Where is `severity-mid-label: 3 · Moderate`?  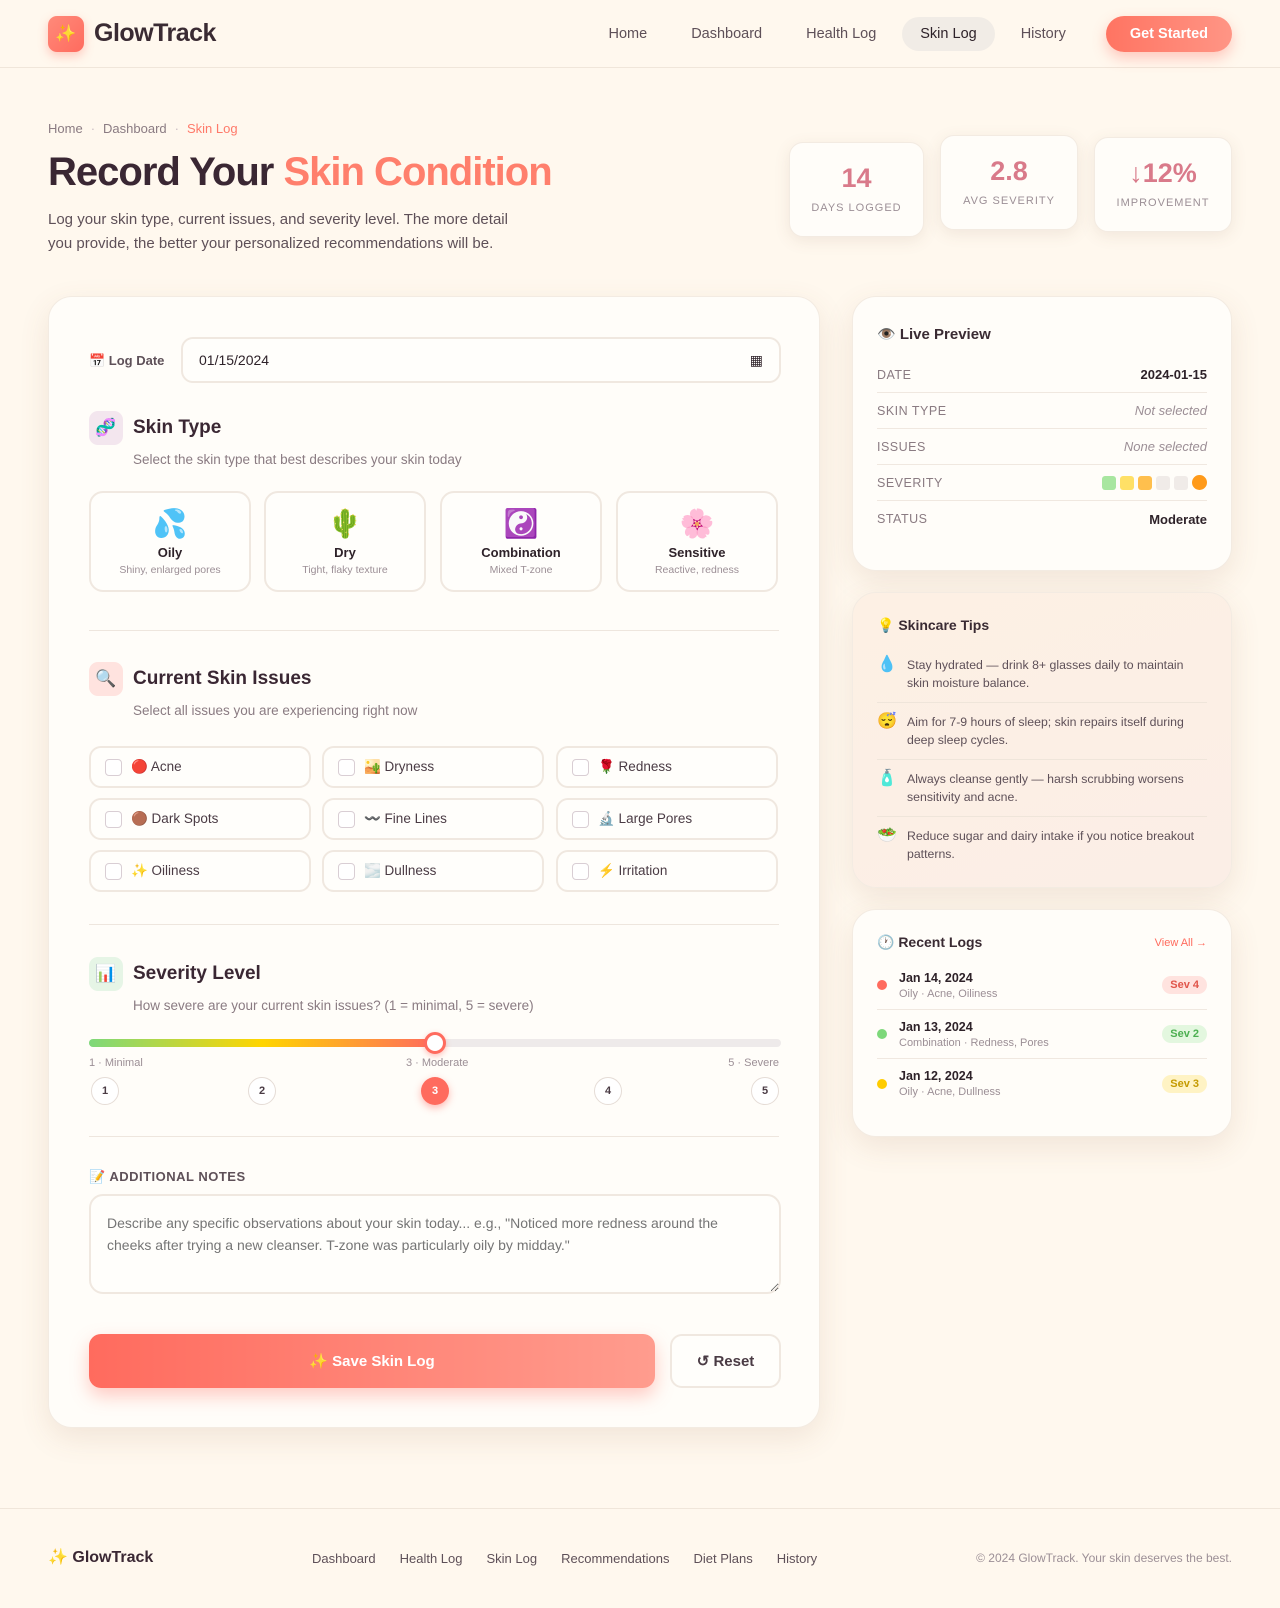
severity-mid-label: 3 · Moderate is located at coordinates (437, 1063).